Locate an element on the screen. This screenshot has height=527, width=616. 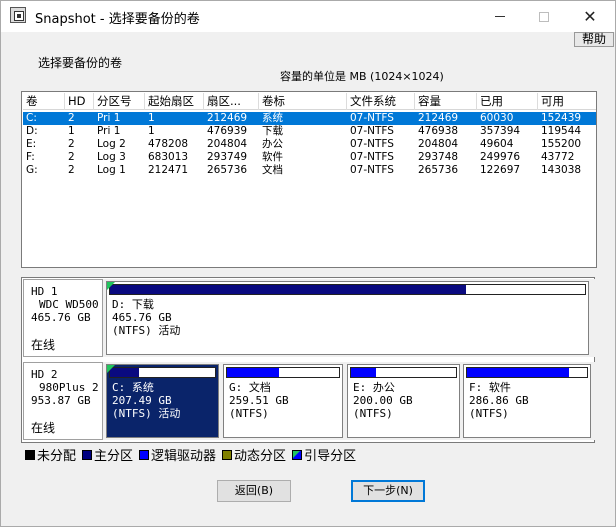
volume-cell-free: 43772 is located at coordinates (558, 157).